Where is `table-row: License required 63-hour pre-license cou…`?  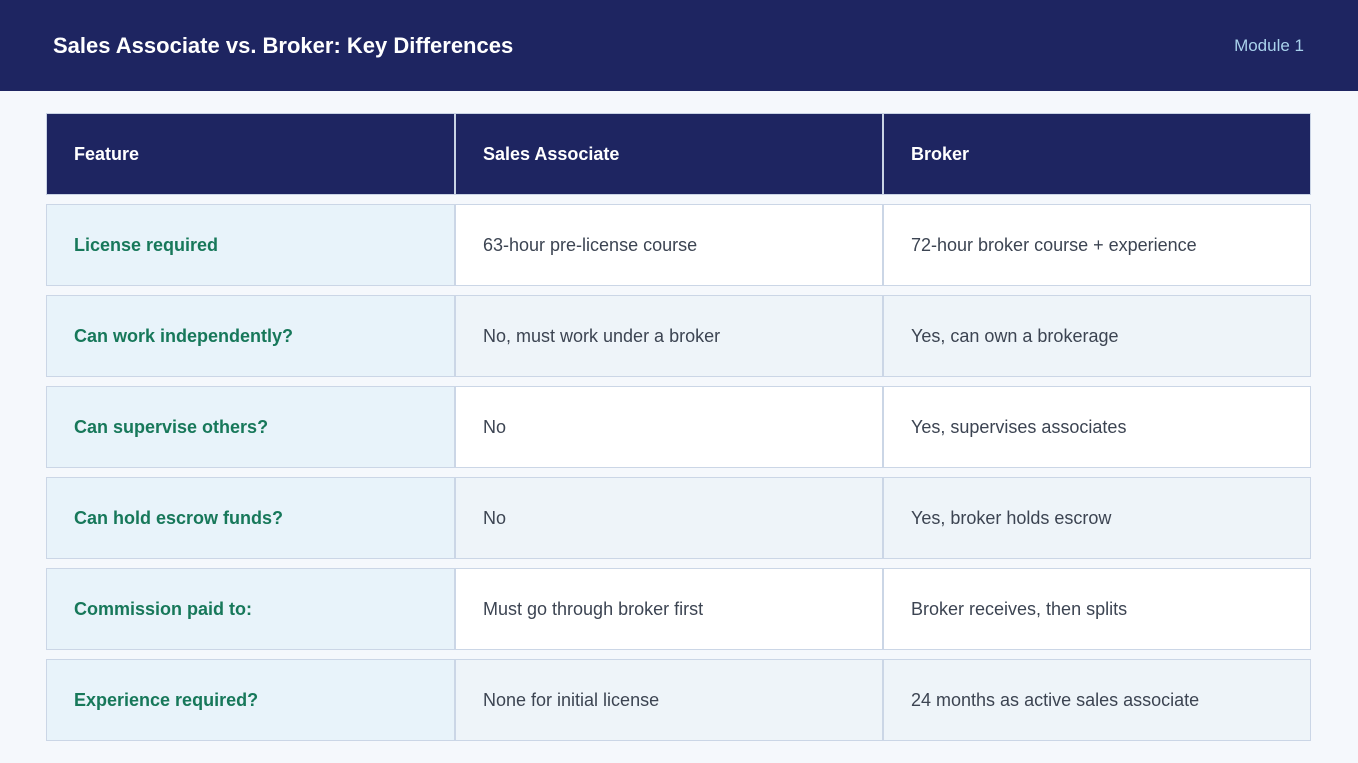 table-row: License required 63-hour pre-license cou… is located at coordinates (678, 245).